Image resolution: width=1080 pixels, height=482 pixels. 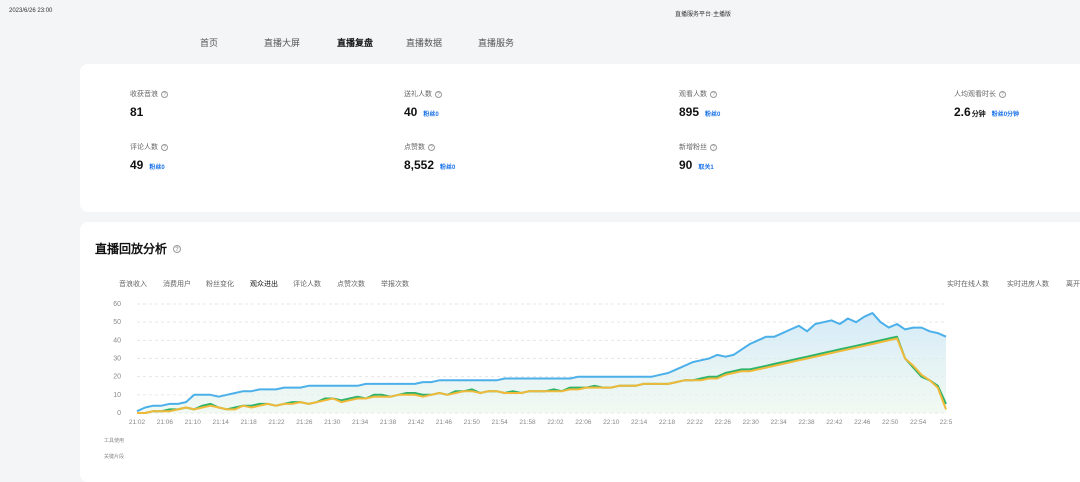 I want to click on metric-label: 人均观看时长, so click(x=975, y=94).